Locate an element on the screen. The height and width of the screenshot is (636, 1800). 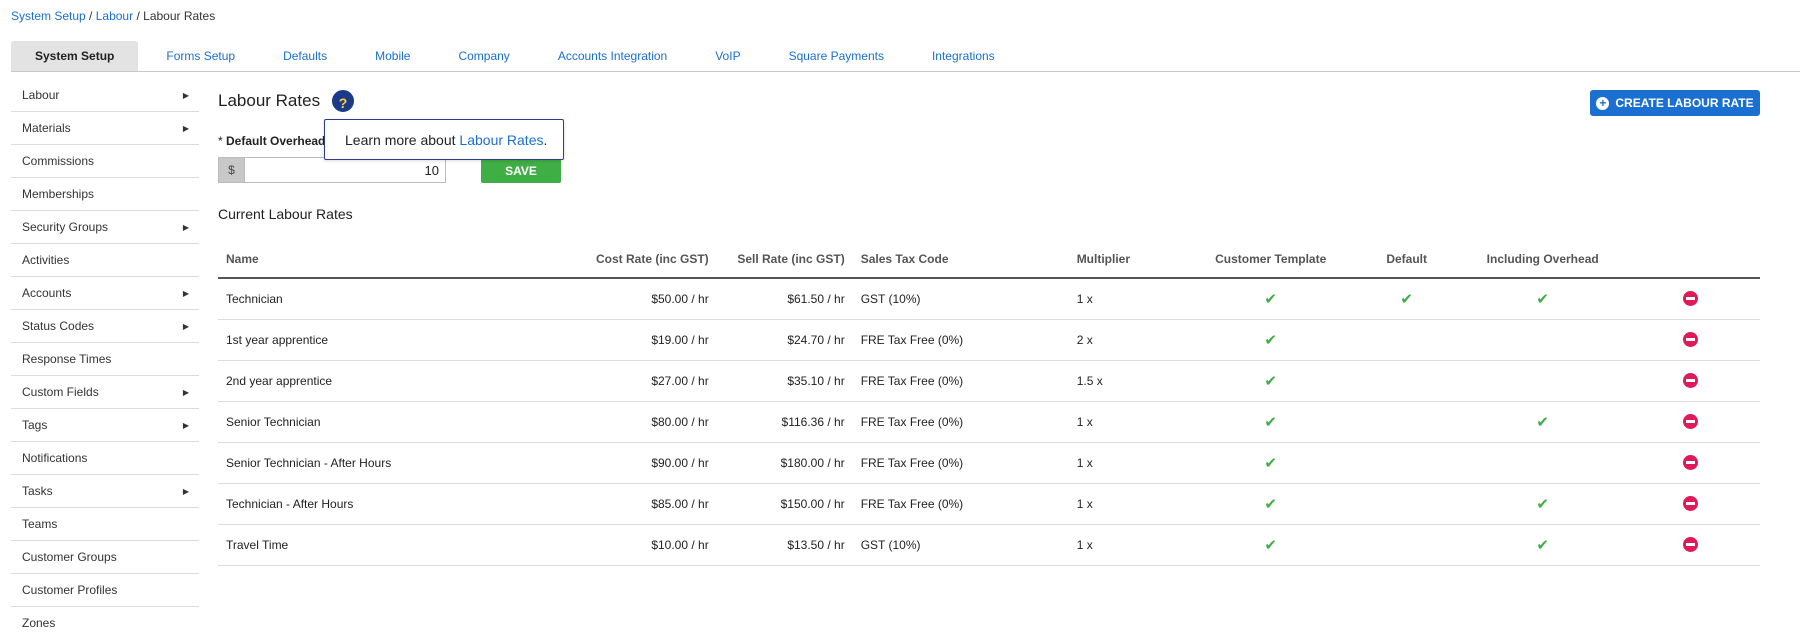
question-circle-icon: ? is located at coordinates (343, 101).